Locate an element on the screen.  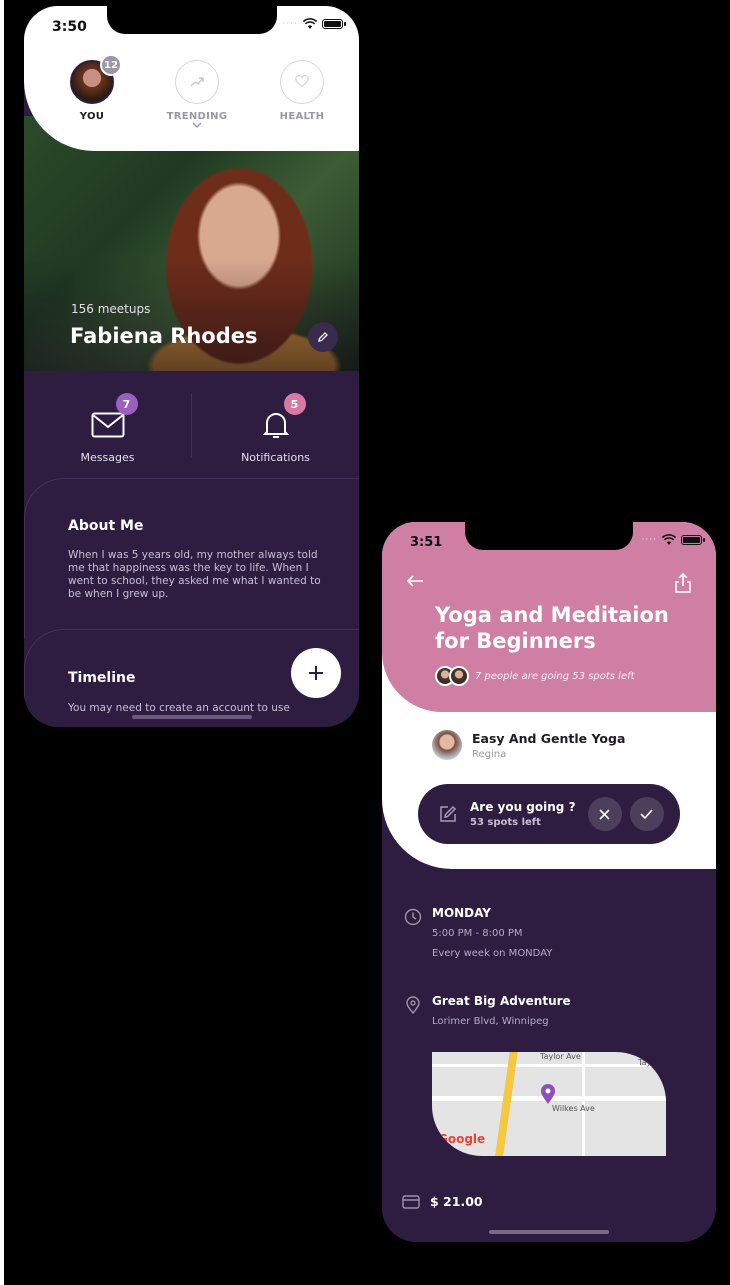
rsvp-bar: Are you going ? 53 spots left is located at coordinates (549, 814).